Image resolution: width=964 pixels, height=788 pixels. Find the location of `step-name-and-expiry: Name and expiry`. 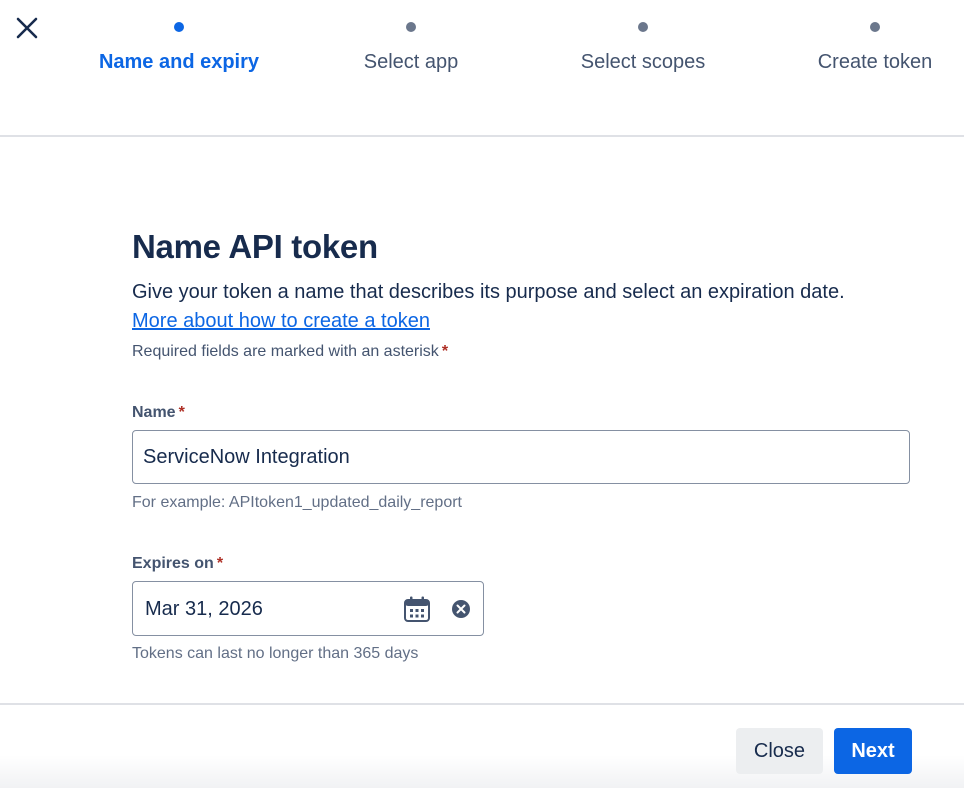

step-name-and-expiry: Name and expiry is located at coordinates (179, 47).